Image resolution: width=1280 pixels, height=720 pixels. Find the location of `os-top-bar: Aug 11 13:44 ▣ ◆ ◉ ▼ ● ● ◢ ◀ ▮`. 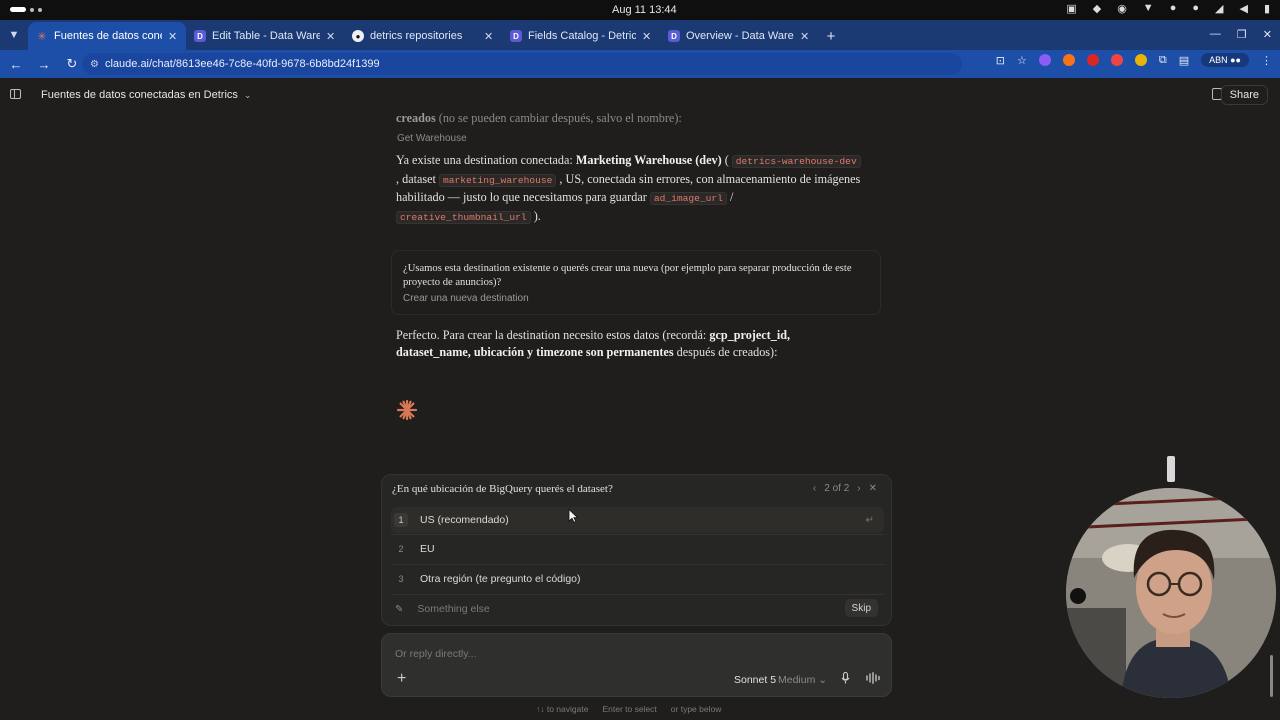

os-top-bar: Aug 11 13:44 ▣ ◆ ◉ ▼ ● ● ◢ ◀ ▮ is located at coordinates (640, 10).